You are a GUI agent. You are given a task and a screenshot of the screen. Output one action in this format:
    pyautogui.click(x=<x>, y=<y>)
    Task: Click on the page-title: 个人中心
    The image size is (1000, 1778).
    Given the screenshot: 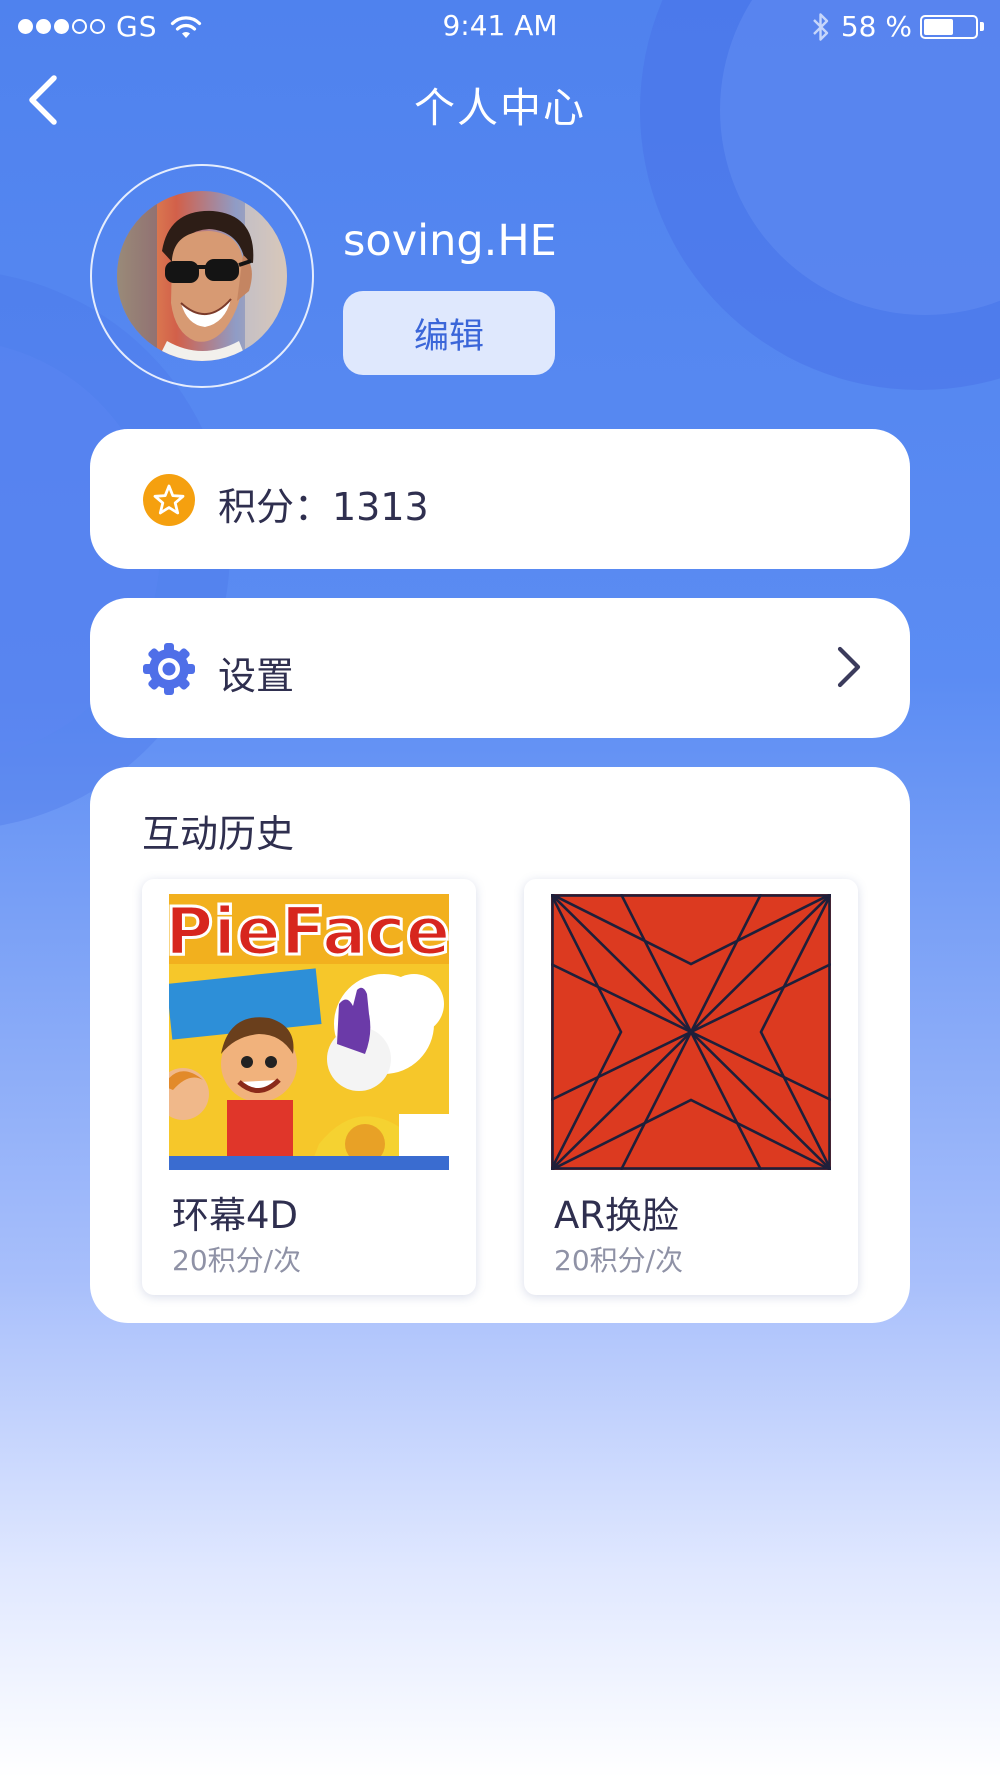 What is the action you would take?
    pyautogui.click(x=500, y=108)
    